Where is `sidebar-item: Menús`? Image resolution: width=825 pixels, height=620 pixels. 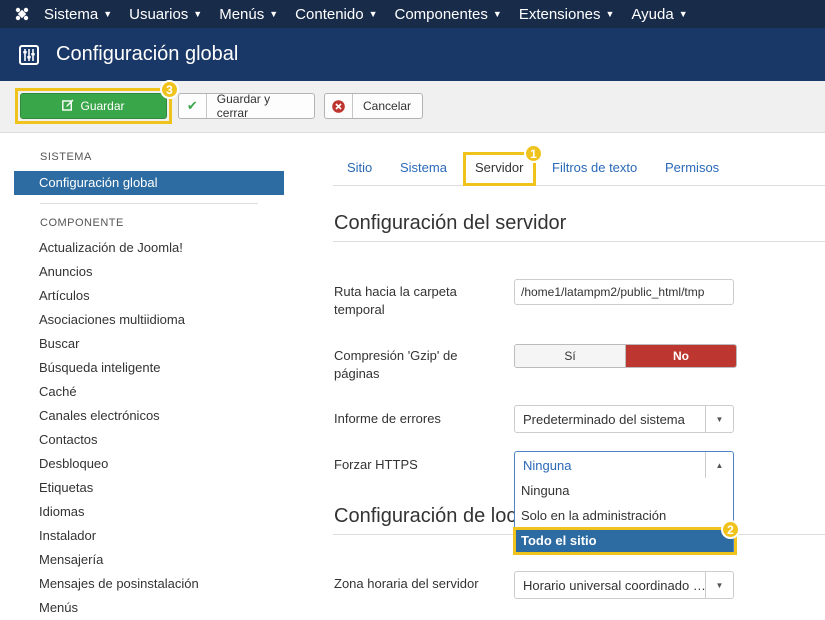 sidebar-item: Menús is located at coordinates (149, 608).